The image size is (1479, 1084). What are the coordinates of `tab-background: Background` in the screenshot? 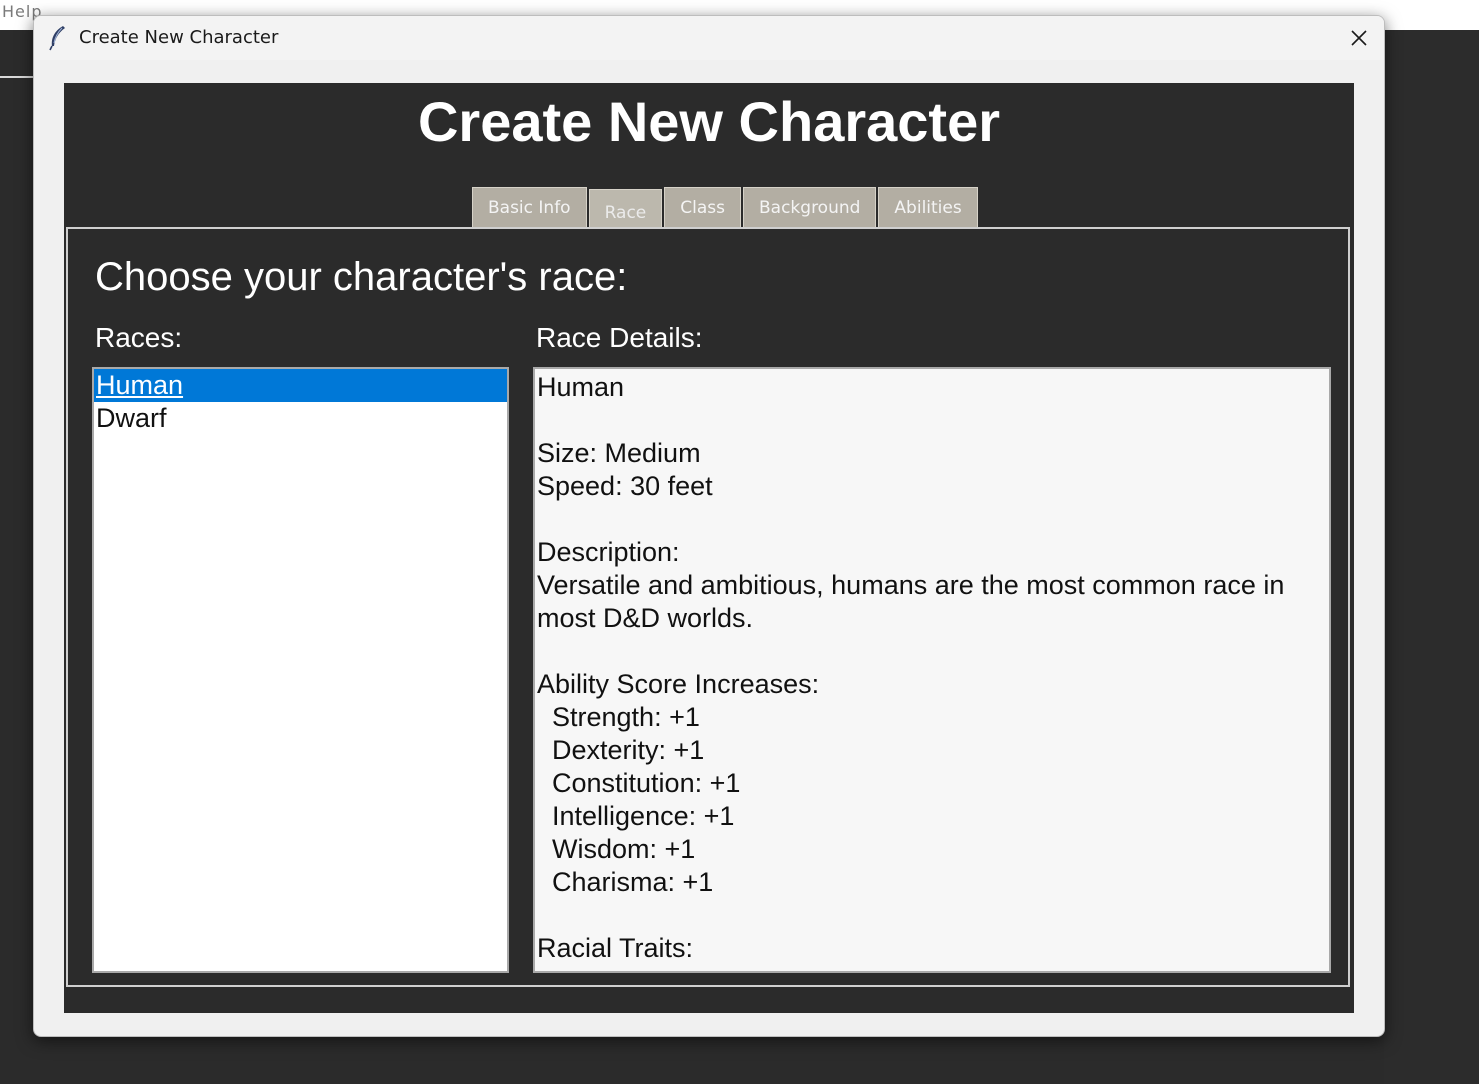 It's located at (810, 207).